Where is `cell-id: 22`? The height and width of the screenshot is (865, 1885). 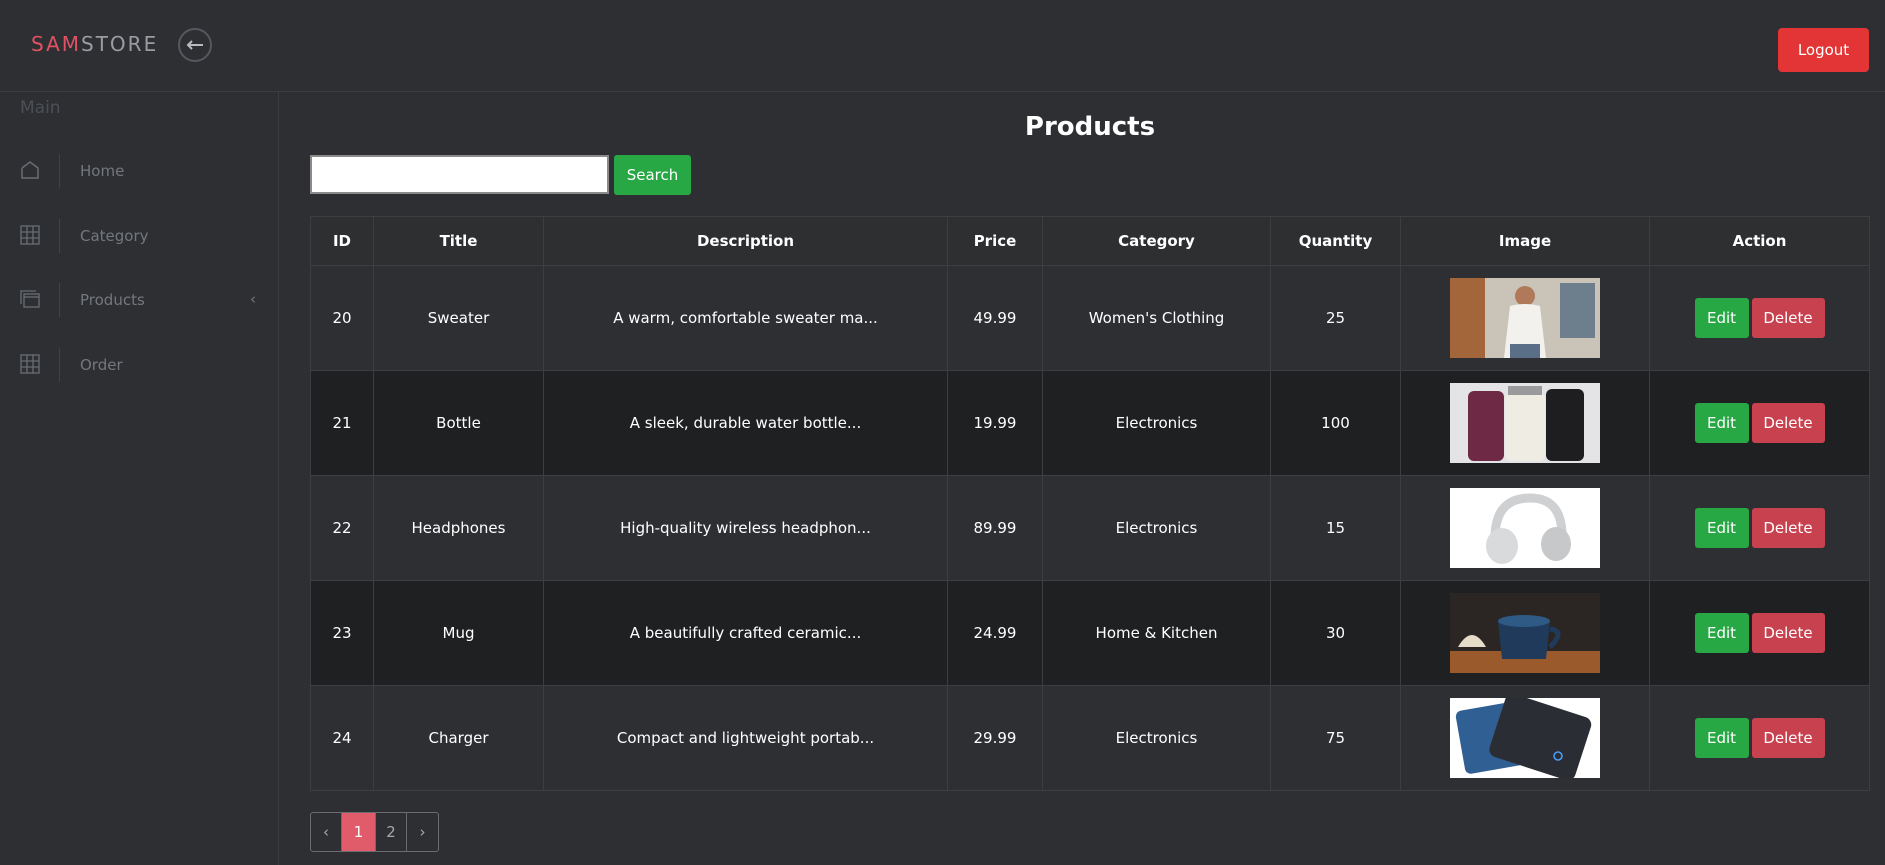
cell-id: 22 is located at coordinates (342, 528).